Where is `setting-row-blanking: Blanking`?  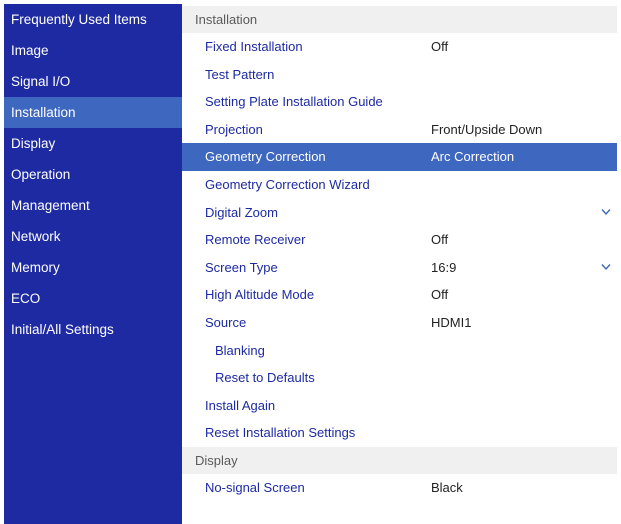
setting-row-blanking: Blanking is located at coordinates (399, 351).